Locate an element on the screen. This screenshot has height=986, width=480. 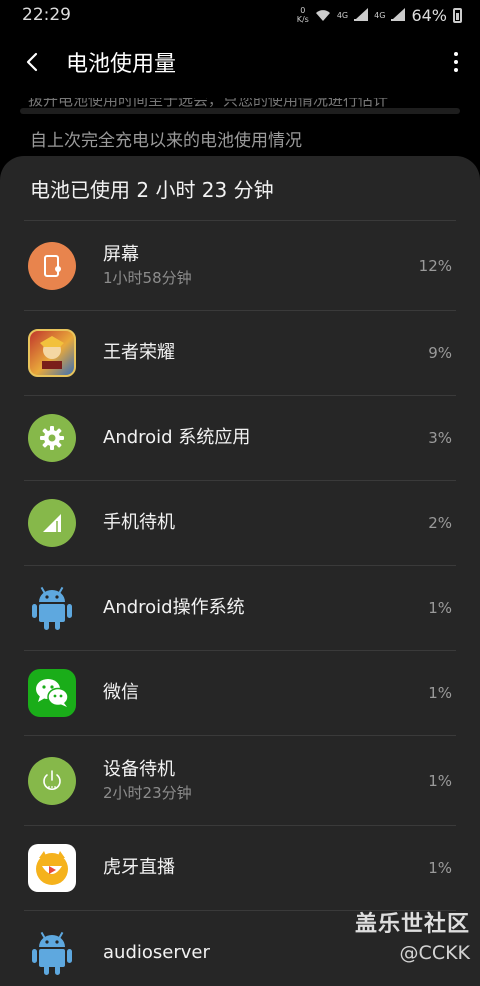
power-icon is located at coordinates (52, 780).